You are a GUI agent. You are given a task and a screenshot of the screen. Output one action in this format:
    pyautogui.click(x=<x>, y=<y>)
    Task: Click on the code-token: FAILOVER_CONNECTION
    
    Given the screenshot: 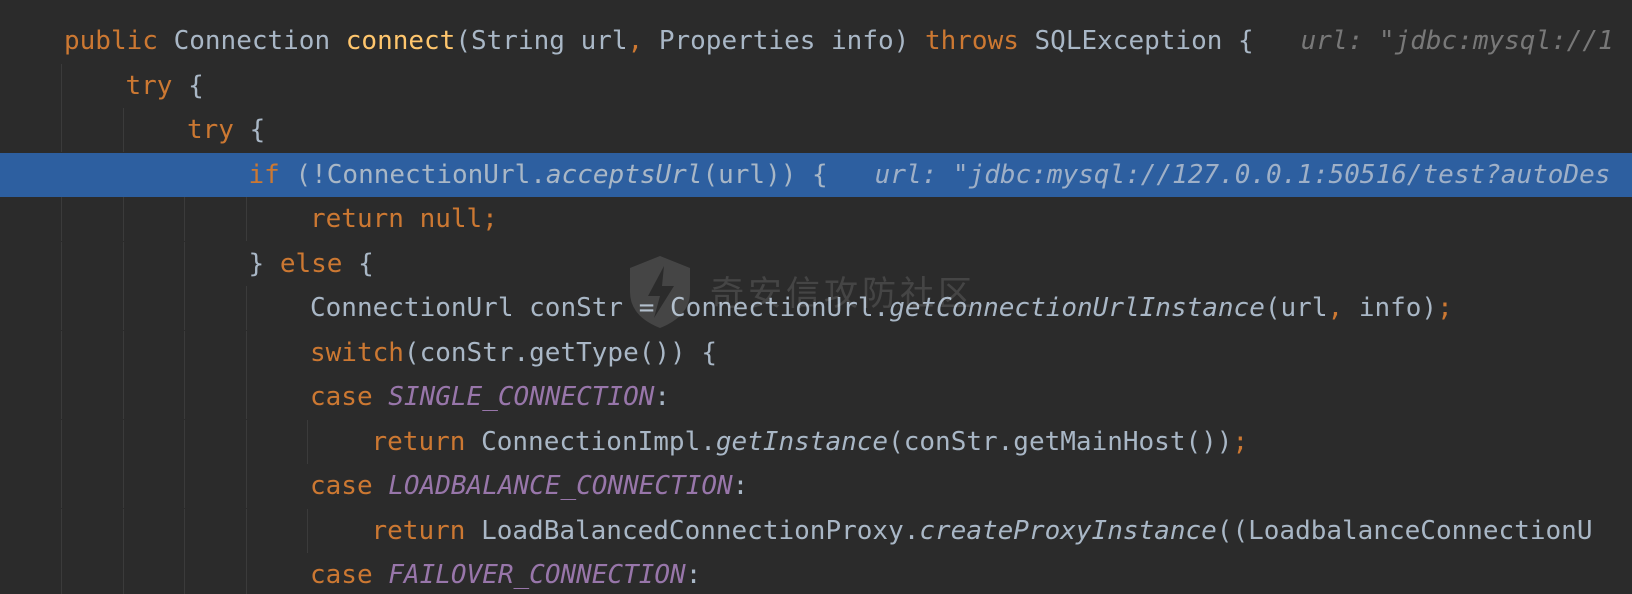 What is the action you would take?
    pyautogui.click(x=537, y=575)
    